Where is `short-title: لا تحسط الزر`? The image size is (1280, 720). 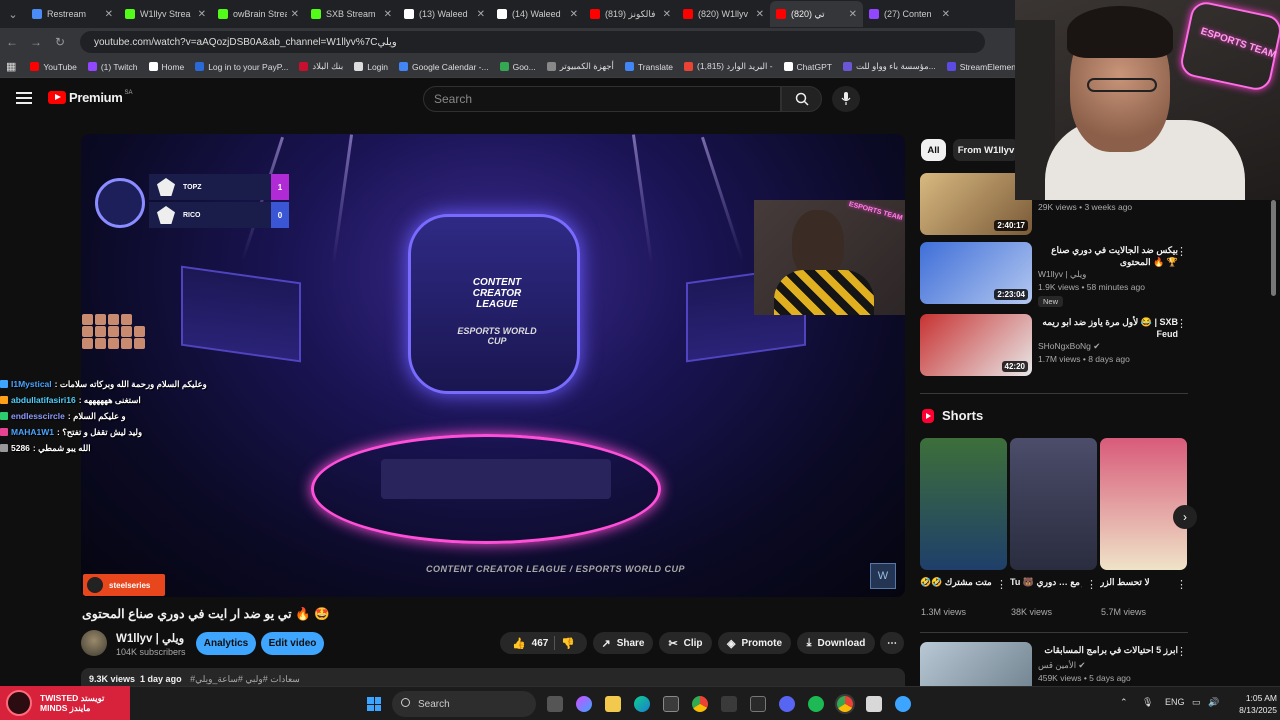 short-title: لا تحسط الزر is located at coordinates (1136, 582).